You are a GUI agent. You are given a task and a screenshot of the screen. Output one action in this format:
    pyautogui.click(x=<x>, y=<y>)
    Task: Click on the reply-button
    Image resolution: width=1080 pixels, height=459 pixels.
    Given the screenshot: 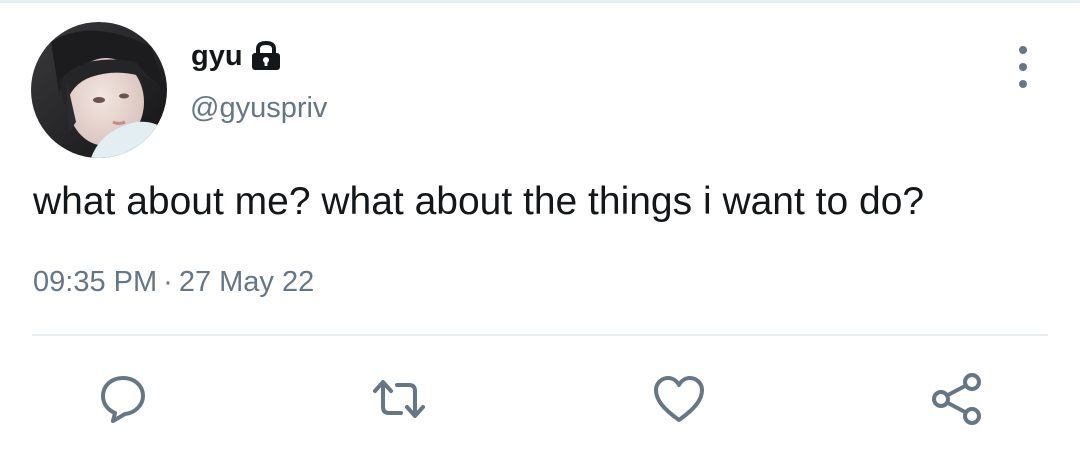 What is the action you would take?
    pyautogui.click(x=123, y=399)
    